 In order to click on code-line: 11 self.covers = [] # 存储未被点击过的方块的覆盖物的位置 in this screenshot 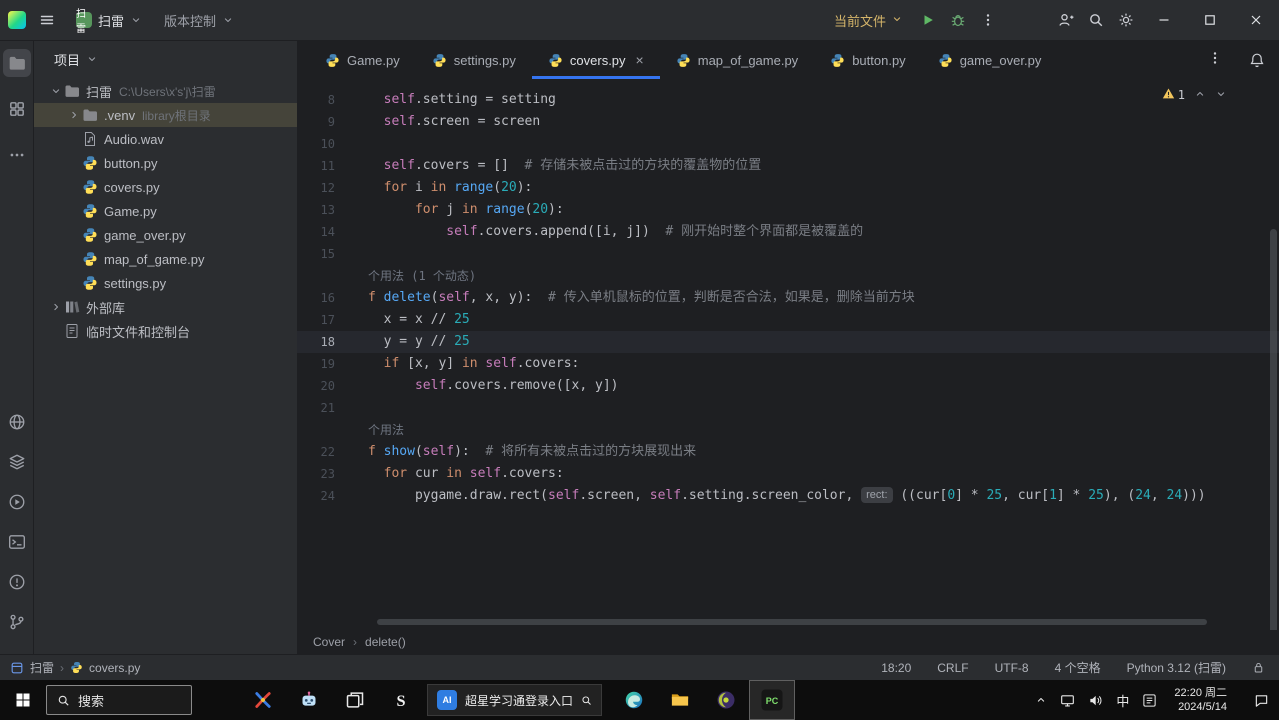, I will do `click(788, 166)`.